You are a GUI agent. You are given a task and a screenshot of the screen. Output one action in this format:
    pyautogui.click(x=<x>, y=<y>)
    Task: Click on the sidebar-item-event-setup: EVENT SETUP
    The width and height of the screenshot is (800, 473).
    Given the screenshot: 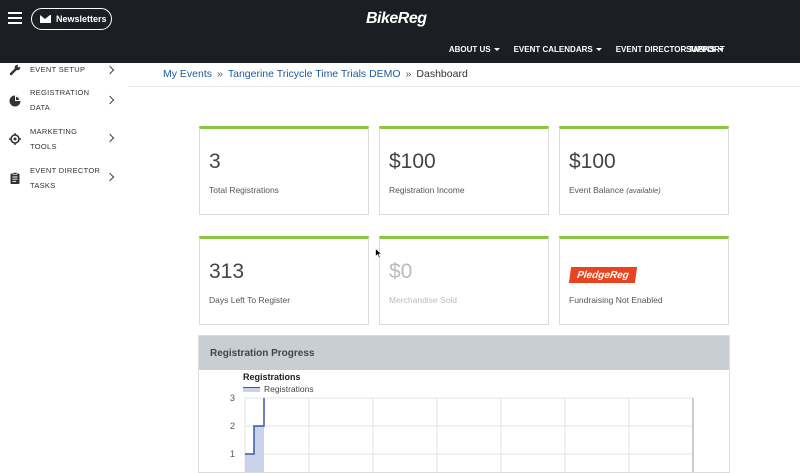 What is the action you would take?
    pyautogui.click(x=64, y=70)
    